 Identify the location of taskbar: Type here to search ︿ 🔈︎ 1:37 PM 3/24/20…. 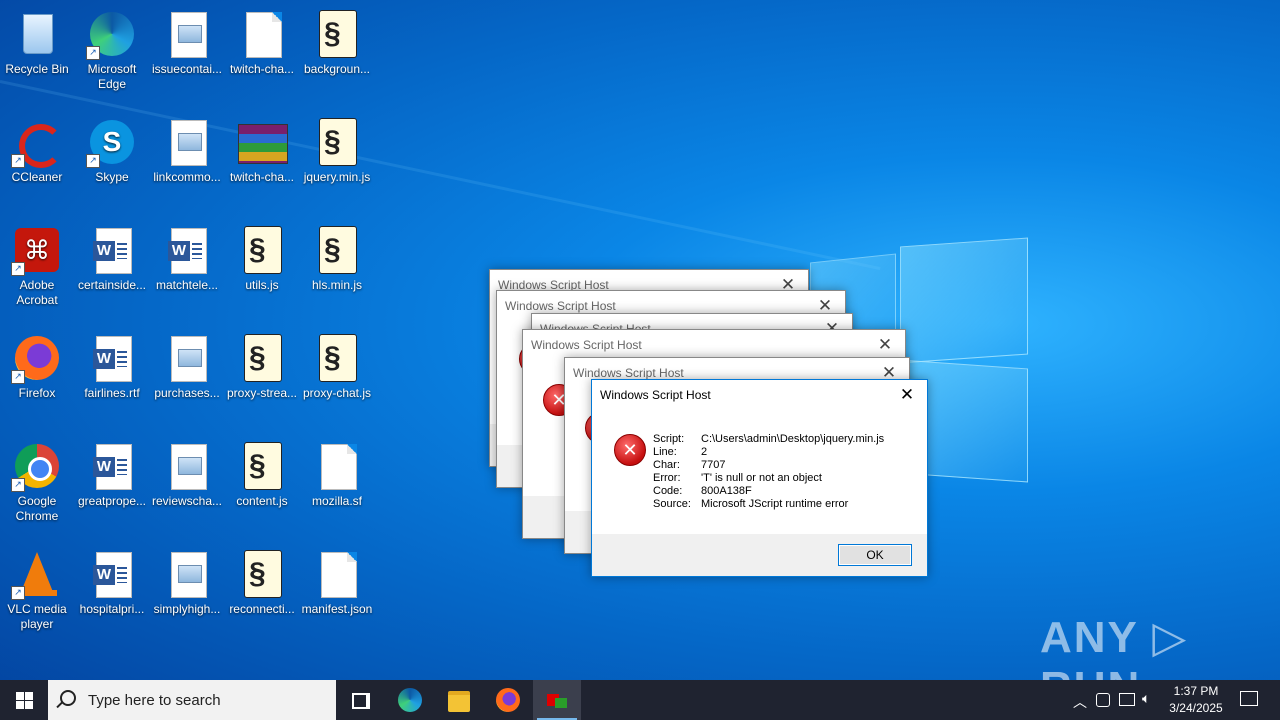
(640, 700).